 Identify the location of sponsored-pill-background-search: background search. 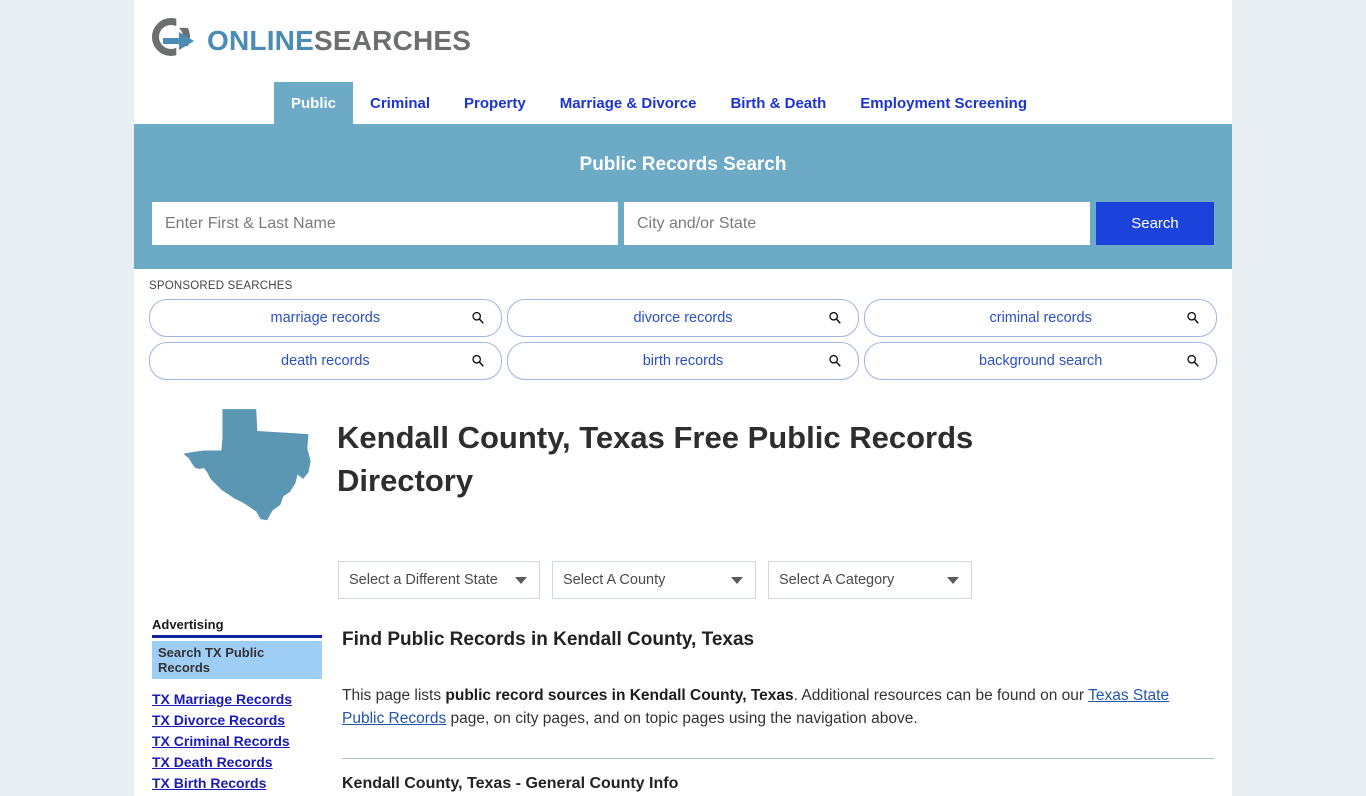
(1041, 361).